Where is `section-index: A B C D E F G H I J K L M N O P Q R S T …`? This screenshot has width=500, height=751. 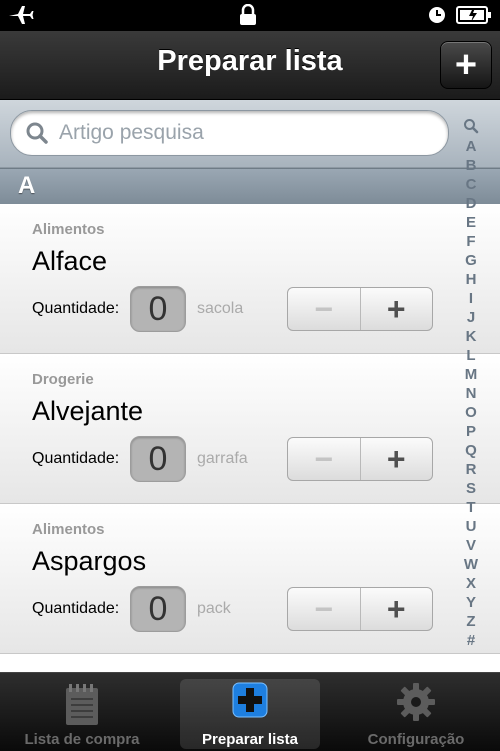
section-index: A B C D E F G H I J K L M N O P Q R S T … is located at coordinates (471, 384).